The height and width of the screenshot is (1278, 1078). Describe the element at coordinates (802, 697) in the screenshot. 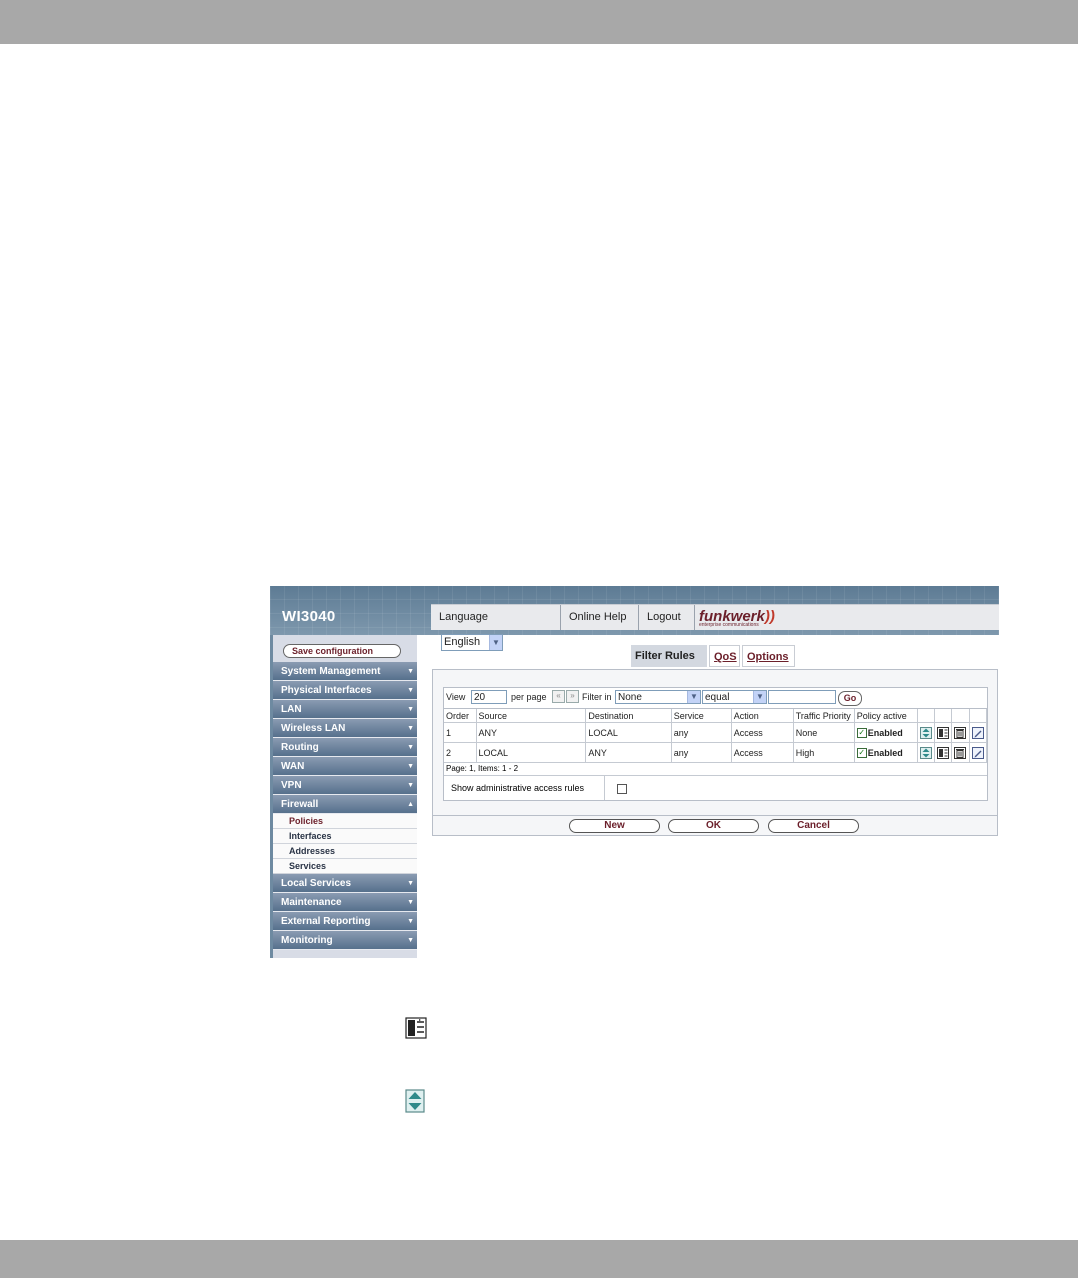

I see `filter-value-input` at that location.